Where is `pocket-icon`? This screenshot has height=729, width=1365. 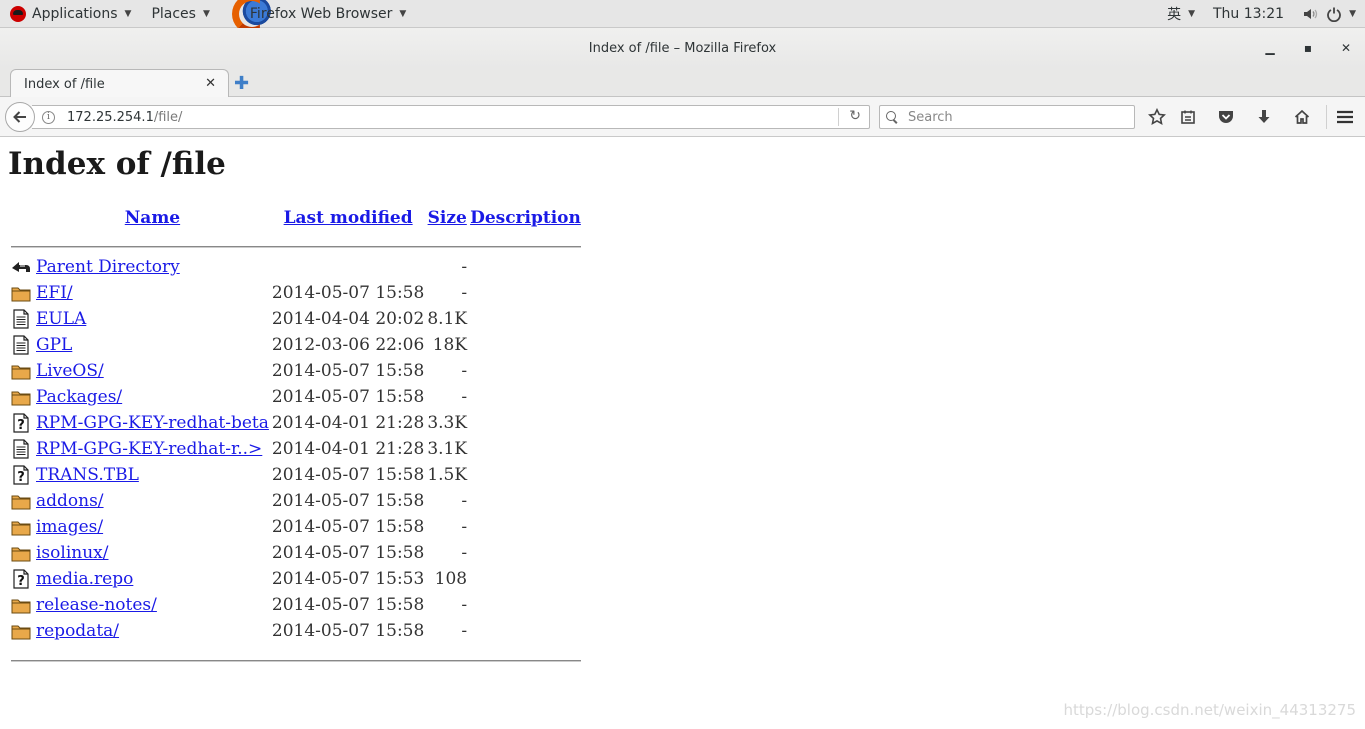 pocket-icon is located at coordinates (1226, 117).